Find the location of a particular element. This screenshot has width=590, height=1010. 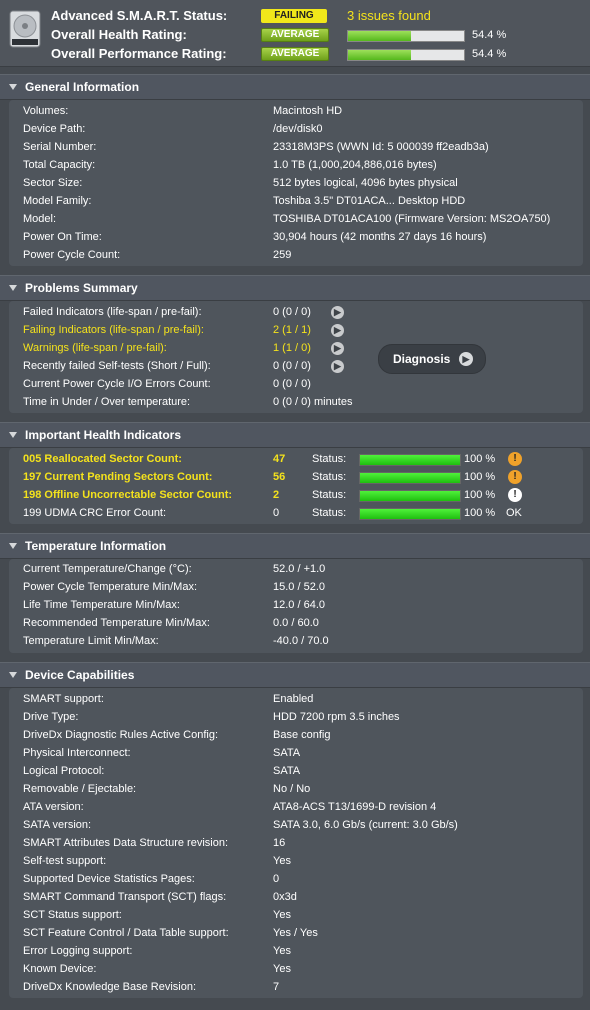

diagnosis-button: Diagnosis ▶ is located at coordinates (432, 359).